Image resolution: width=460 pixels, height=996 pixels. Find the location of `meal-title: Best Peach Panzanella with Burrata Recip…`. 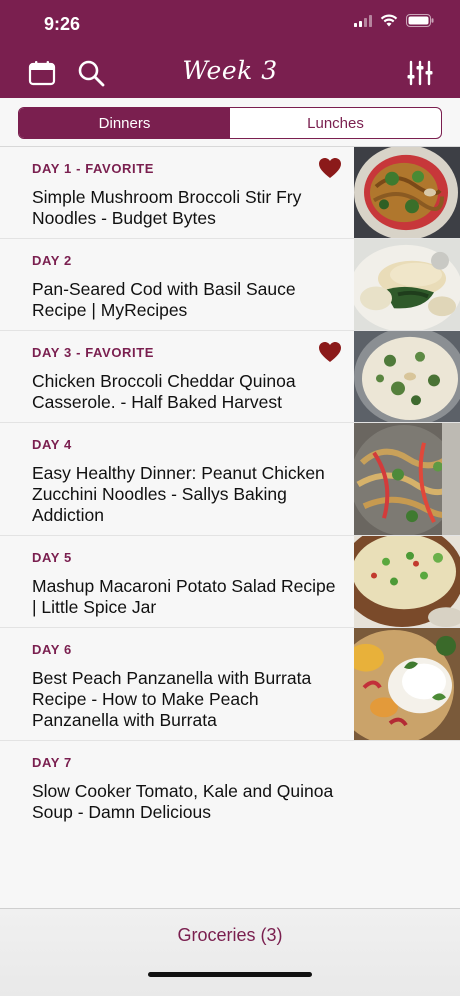

meal-title: Best Peach Panzanella with Burrata Recip… is located at coordinates (172, 699).